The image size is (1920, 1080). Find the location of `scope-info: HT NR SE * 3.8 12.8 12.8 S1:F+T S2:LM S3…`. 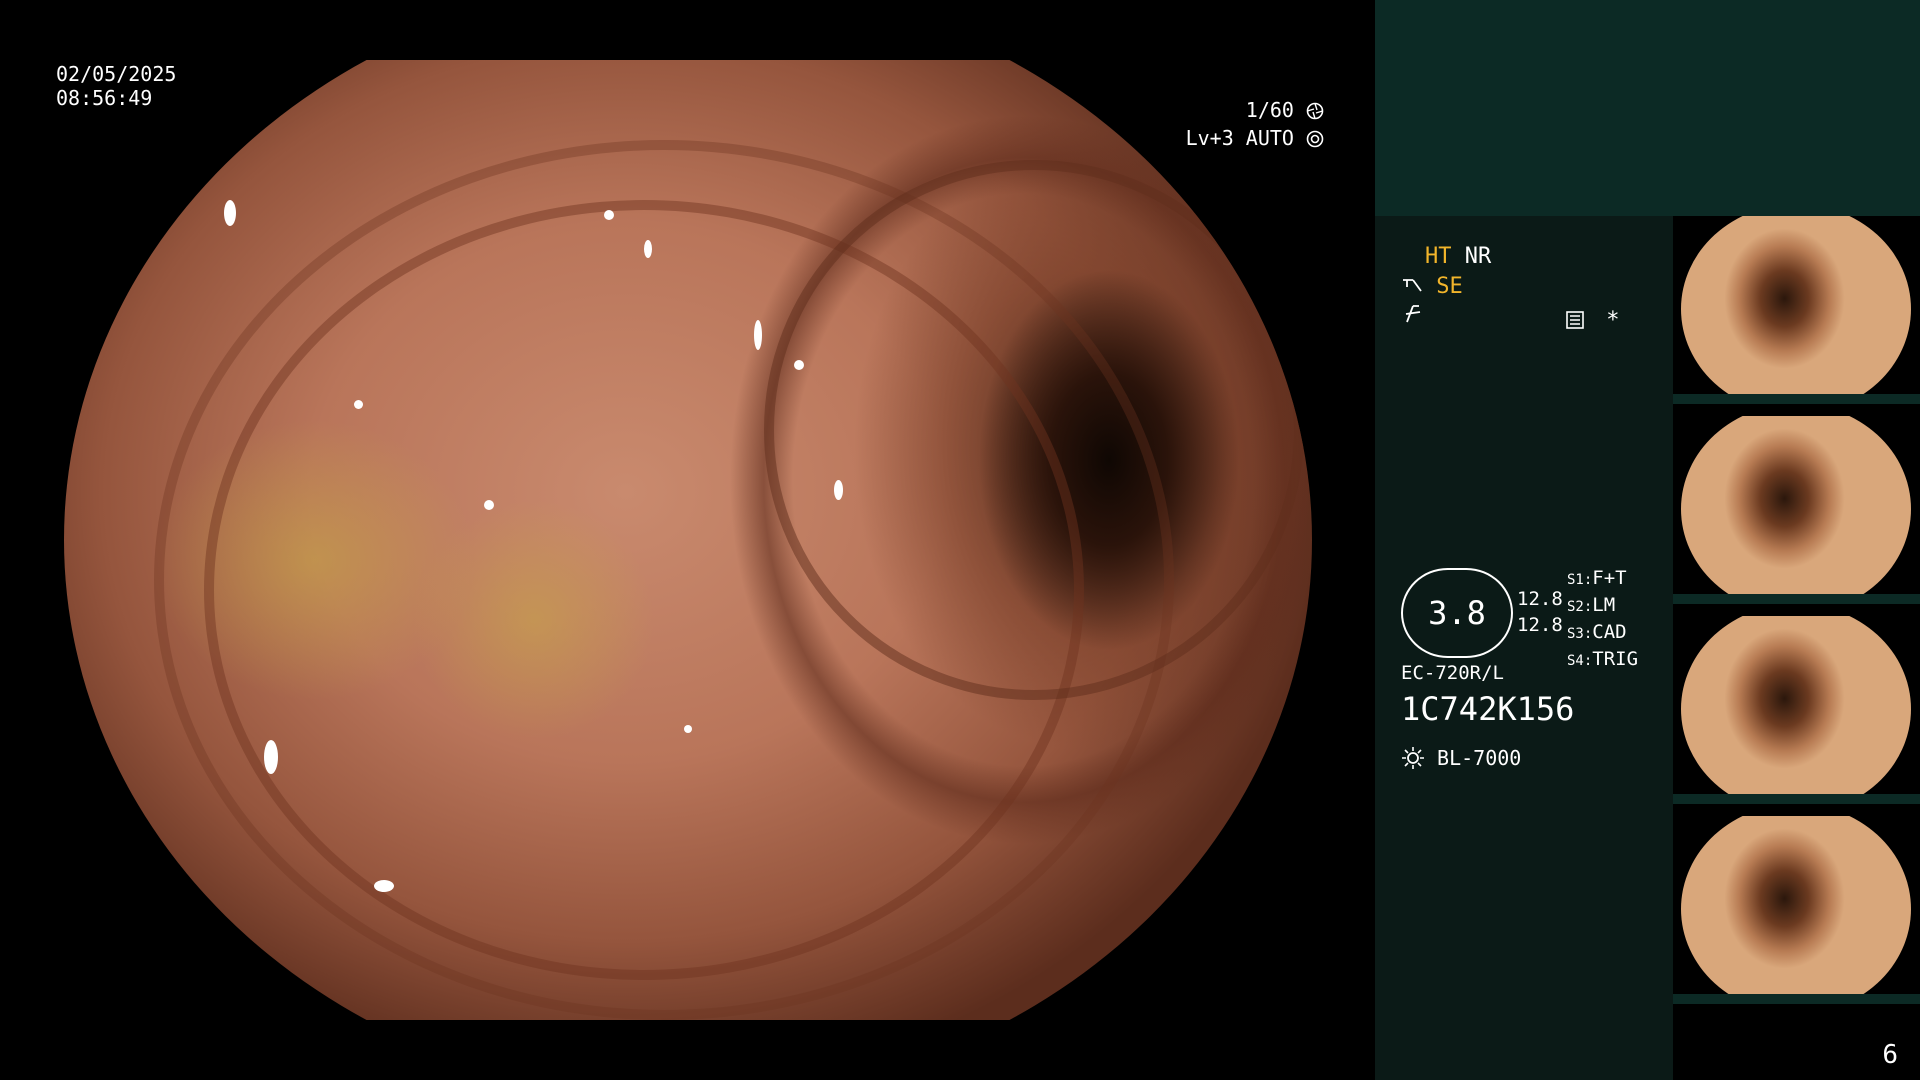

scope-info: HT NR SE * 3.8 12.8 12.8 S1:F+T S2:LM S3… is located at coordinates (1524, 648).